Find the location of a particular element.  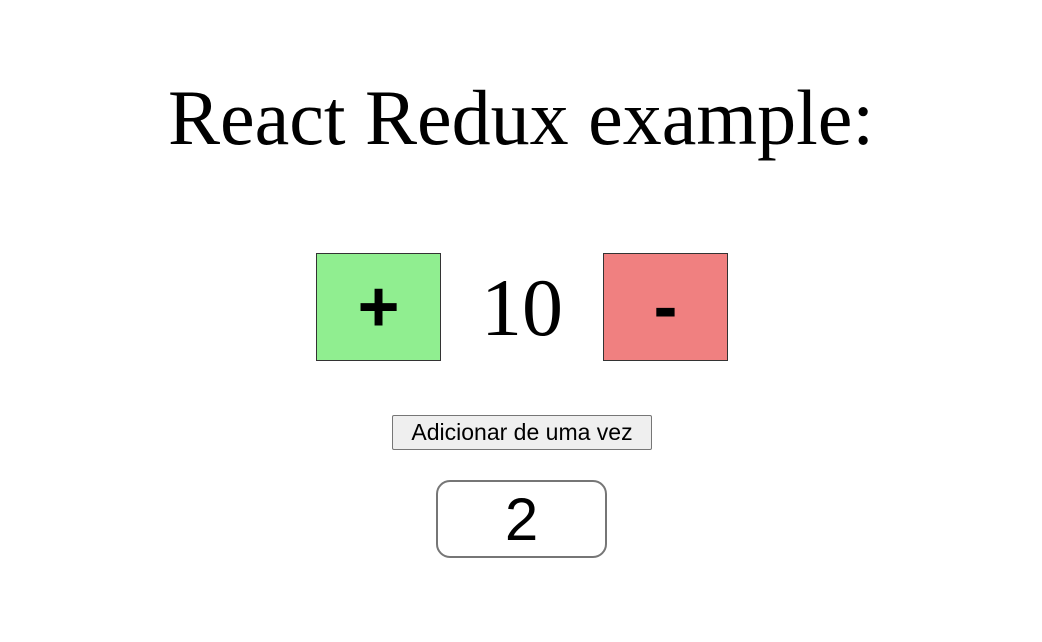

page-title: React Redux example: is located at coordinates (521, 117).